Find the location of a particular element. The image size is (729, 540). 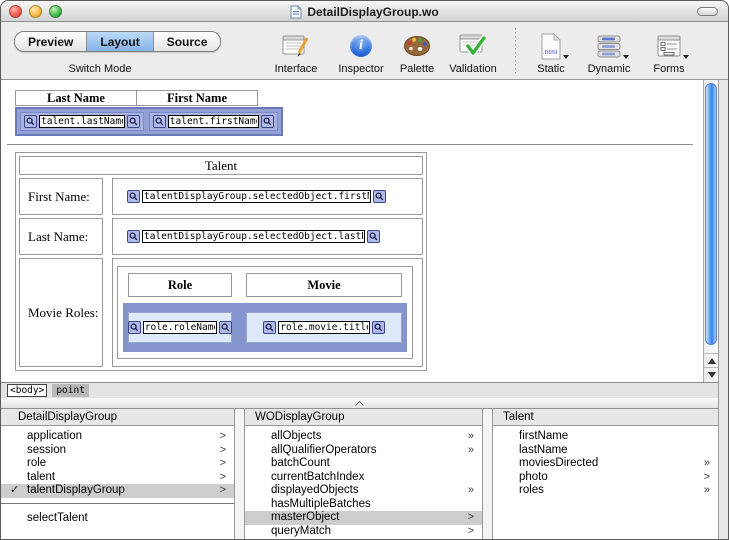

list-item: currentBatchIndex is located at coordinates (363, 478).